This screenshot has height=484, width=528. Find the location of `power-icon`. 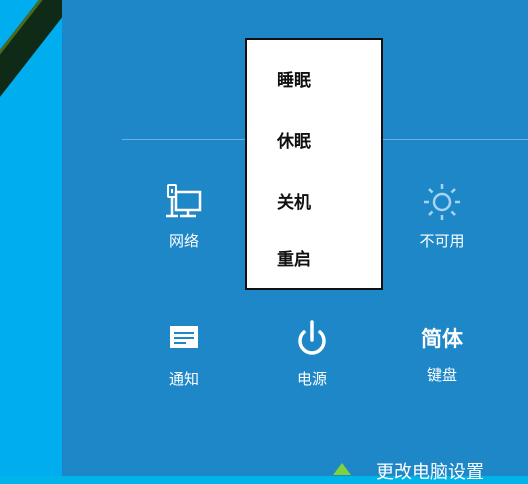

power-icon is located at coordinates (312, 337).